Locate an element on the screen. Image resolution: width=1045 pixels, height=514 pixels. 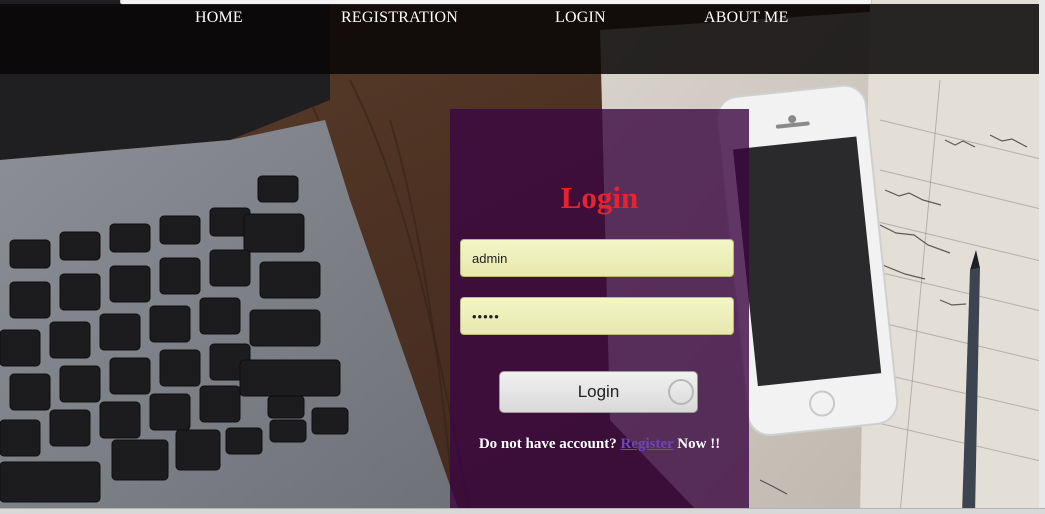
window-scrollbar is located at coordinates (1042, 257).